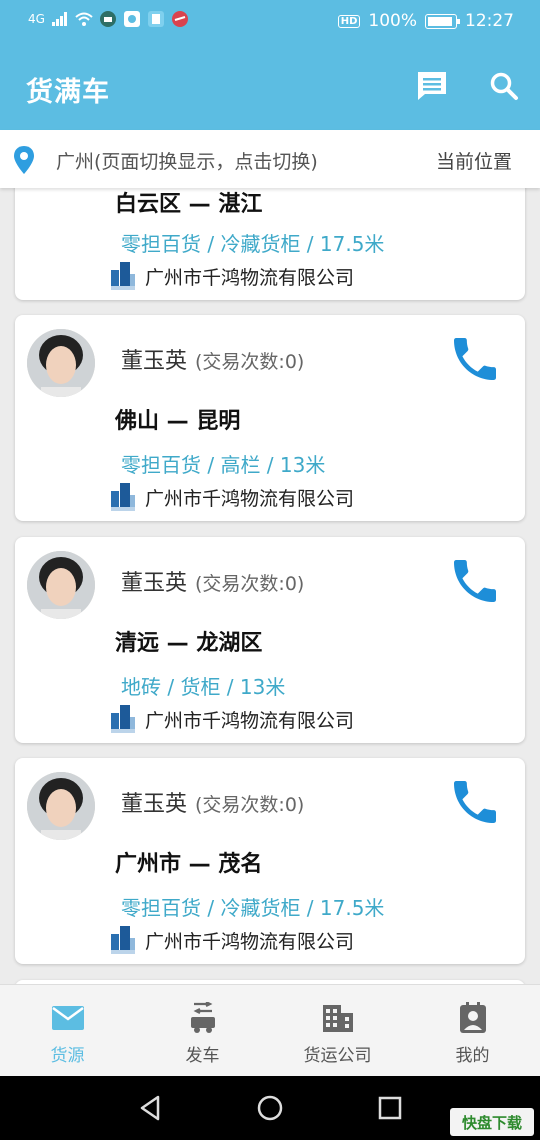 This screenshot has height=1140, width=540. What do you see at coordinates (189, 864) in the screenshot?
I see `route-text: 广州市 — 茂名` at bounding box center [189, 864].